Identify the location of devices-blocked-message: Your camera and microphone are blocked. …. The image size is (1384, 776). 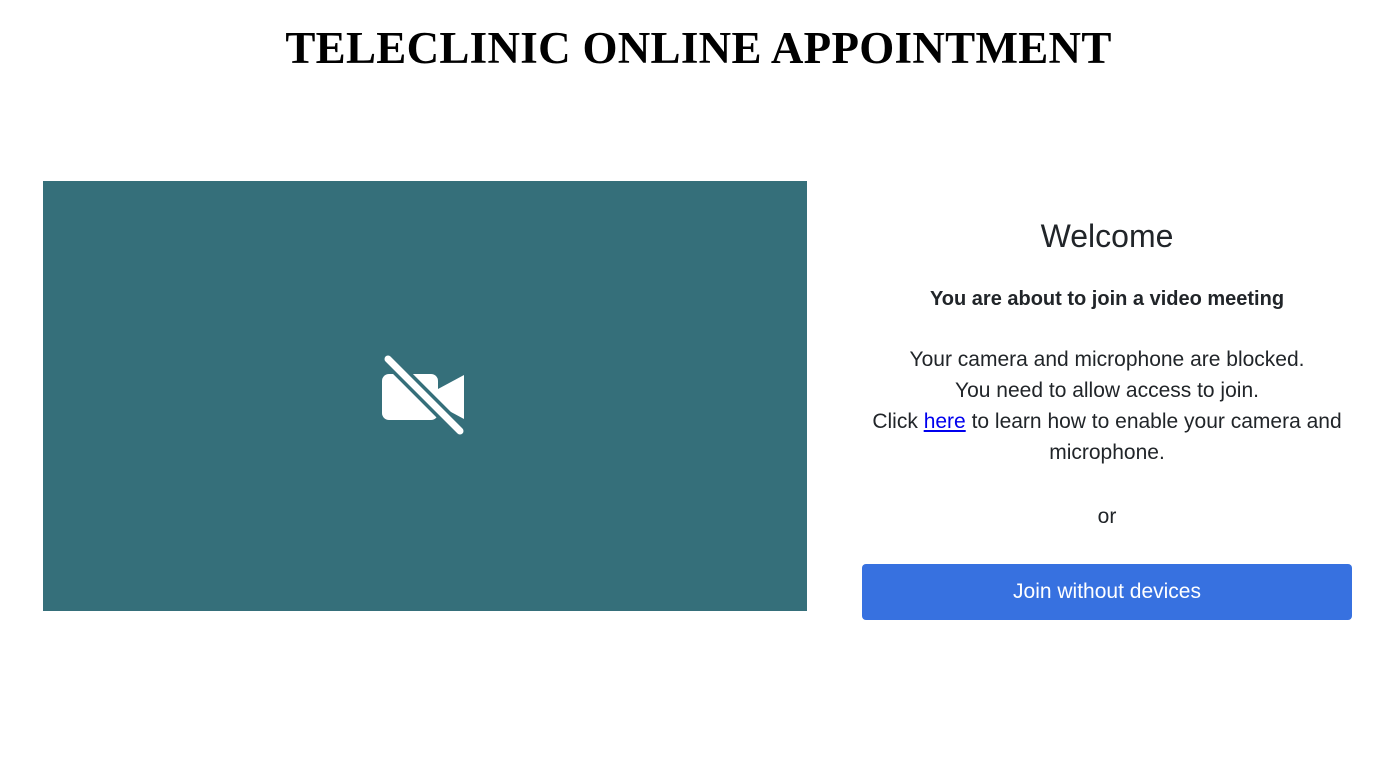
(1107, 406).